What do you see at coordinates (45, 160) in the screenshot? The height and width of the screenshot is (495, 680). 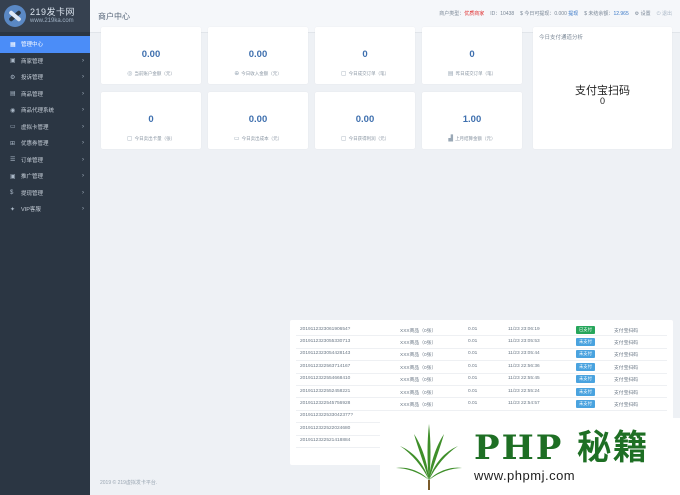 I see `sidebar-item: ☰ 订单管理 ›` at bounding box center [45, 160].